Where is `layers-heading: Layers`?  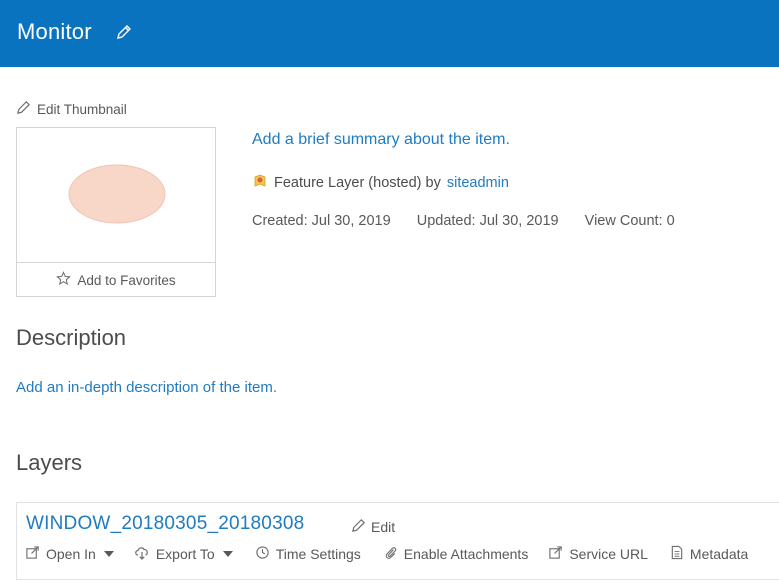 layers-heading: Layers is located at coordinates (49, 462).